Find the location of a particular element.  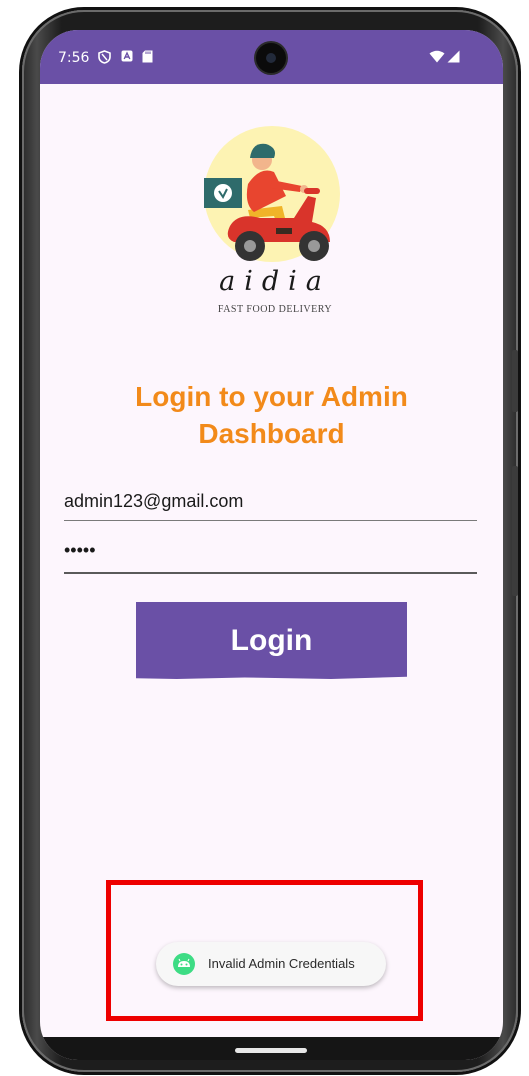

status-time: 7:56 is located at coordinates (74, 58).